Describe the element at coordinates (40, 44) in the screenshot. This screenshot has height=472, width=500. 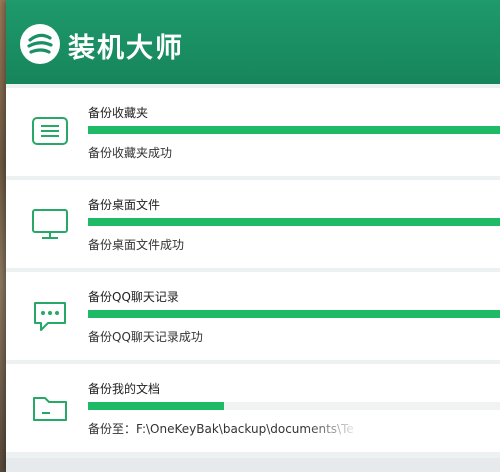
I see `app-logo-icon` at that location.